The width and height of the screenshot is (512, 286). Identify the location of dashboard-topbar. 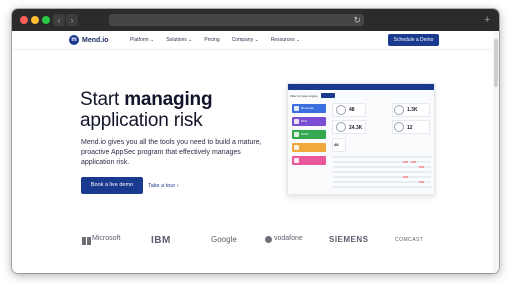
(361, 87).